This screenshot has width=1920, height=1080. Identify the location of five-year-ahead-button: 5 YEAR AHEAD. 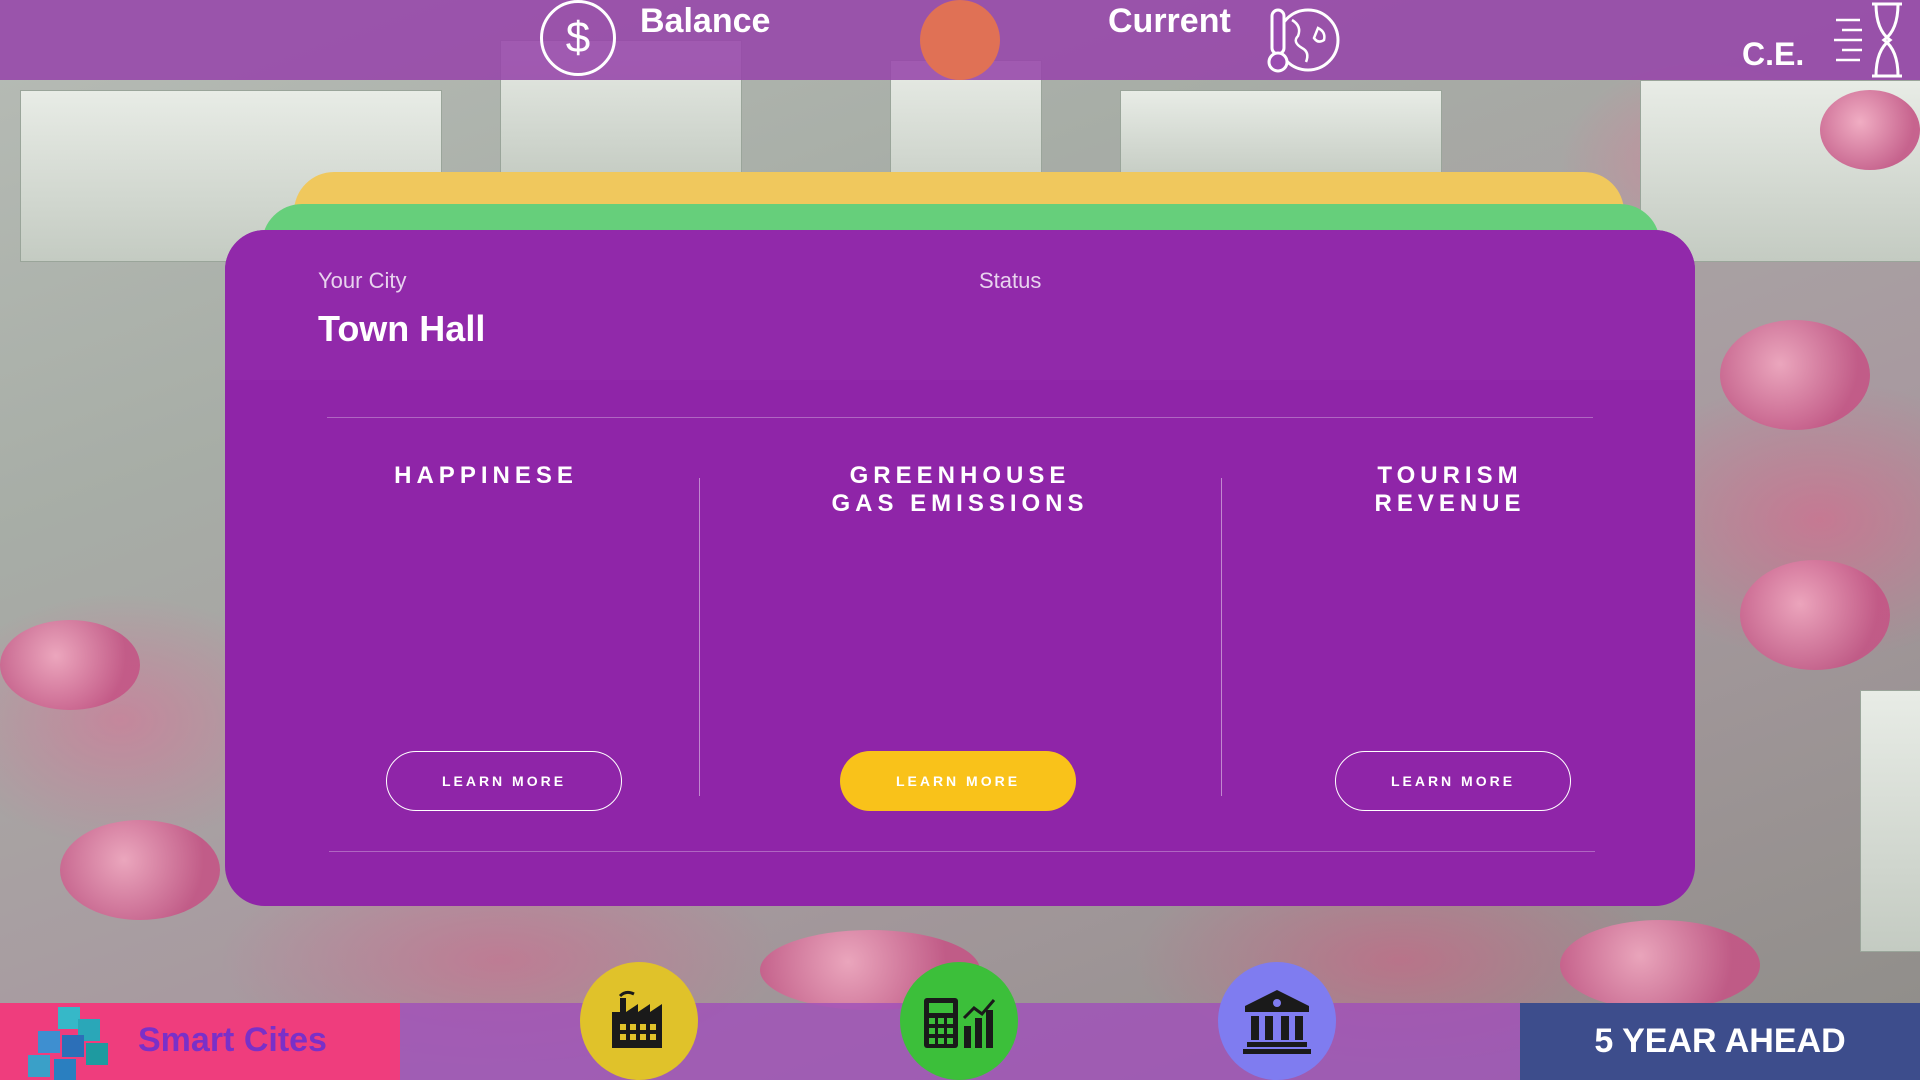
(1720, 1041).